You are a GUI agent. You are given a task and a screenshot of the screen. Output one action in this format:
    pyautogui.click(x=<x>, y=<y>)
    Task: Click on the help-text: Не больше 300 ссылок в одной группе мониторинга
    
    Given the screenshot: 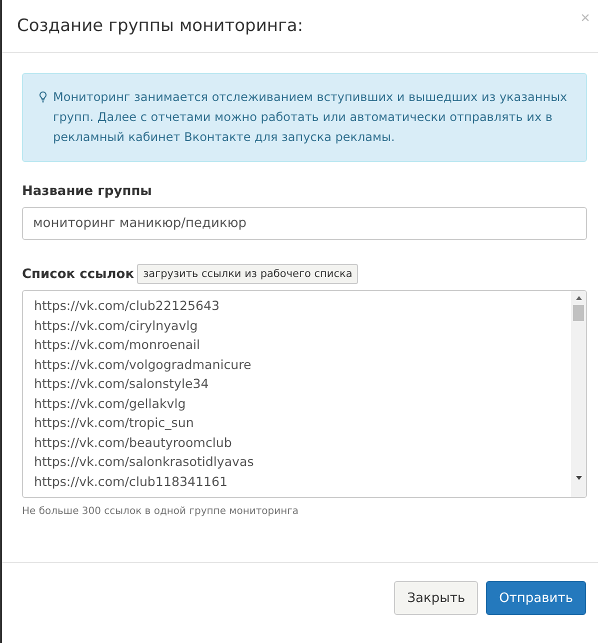 What is the action you would take?
    pyautogui.click(x=161, y=511)
    